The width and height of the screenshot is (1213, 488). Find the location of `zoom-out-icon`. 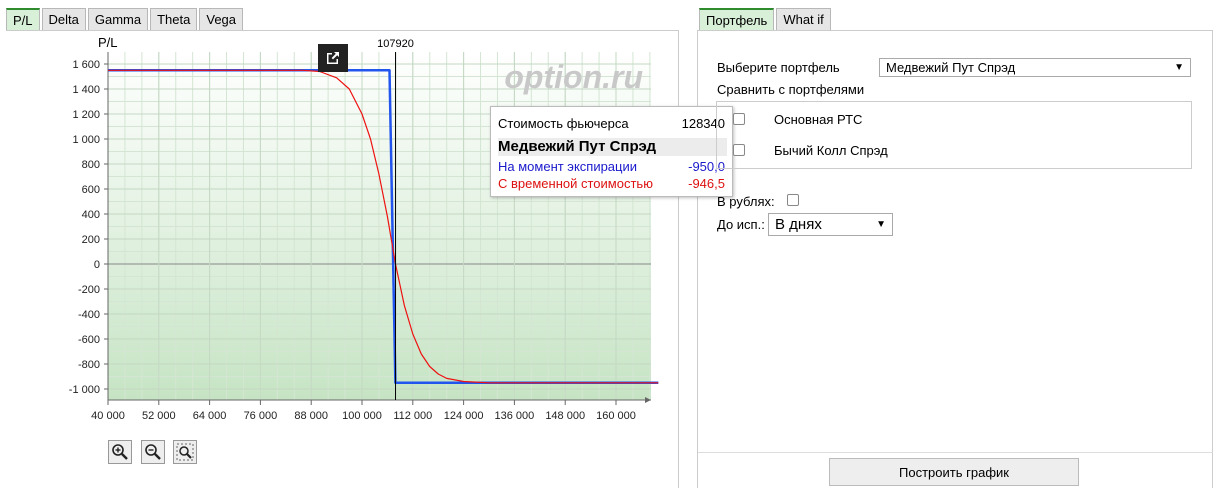

zoom-out-icon is located at coordinates (153, 452).